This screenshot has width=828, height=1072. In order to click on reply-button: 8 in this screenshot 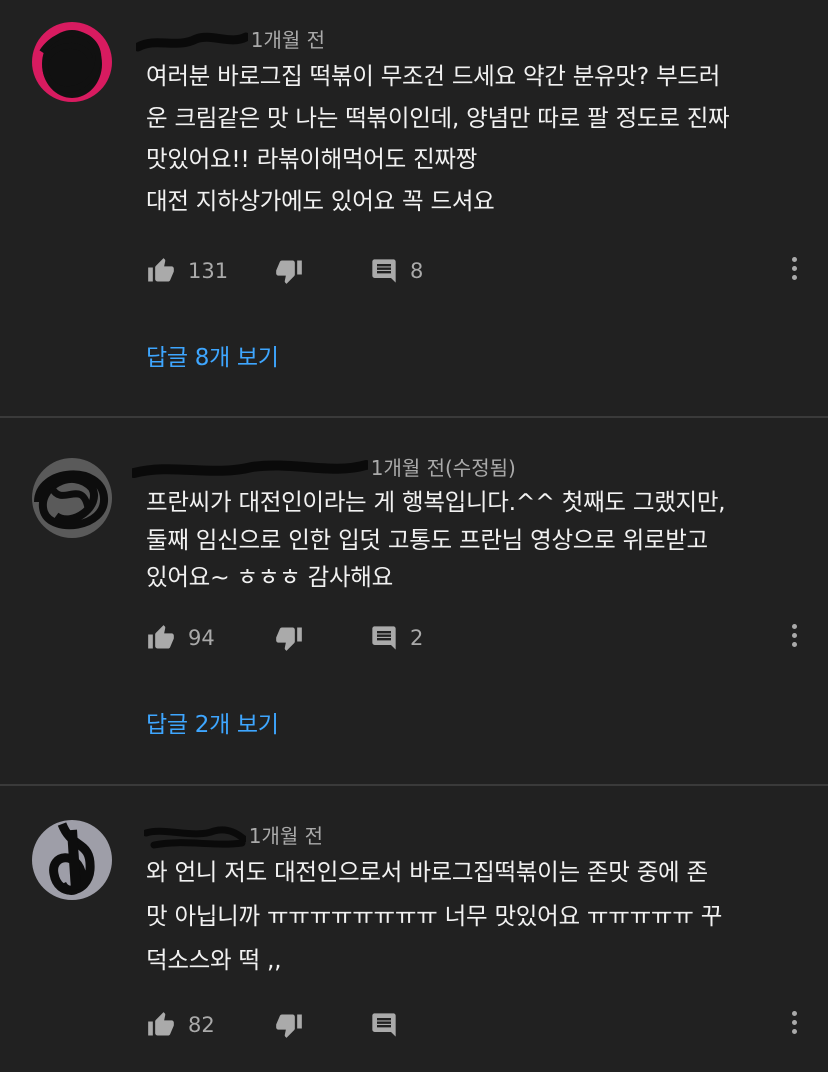, I will do `click(396, 271)`.